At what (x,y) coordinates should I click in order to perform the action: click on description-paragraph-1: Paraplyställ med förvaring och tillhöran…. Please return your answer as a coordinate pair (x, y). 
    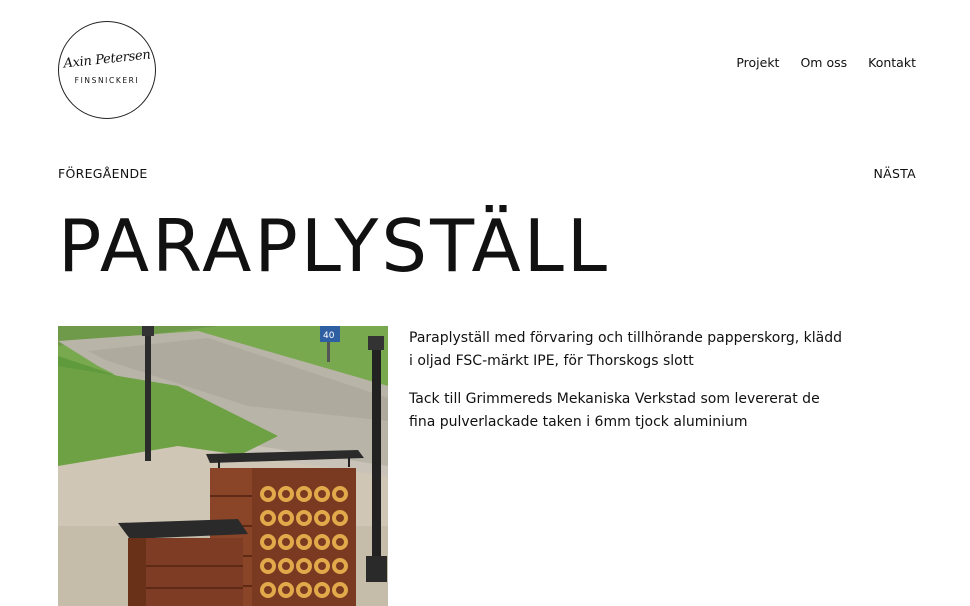
    Looking at the image, I should click on (626, 349).